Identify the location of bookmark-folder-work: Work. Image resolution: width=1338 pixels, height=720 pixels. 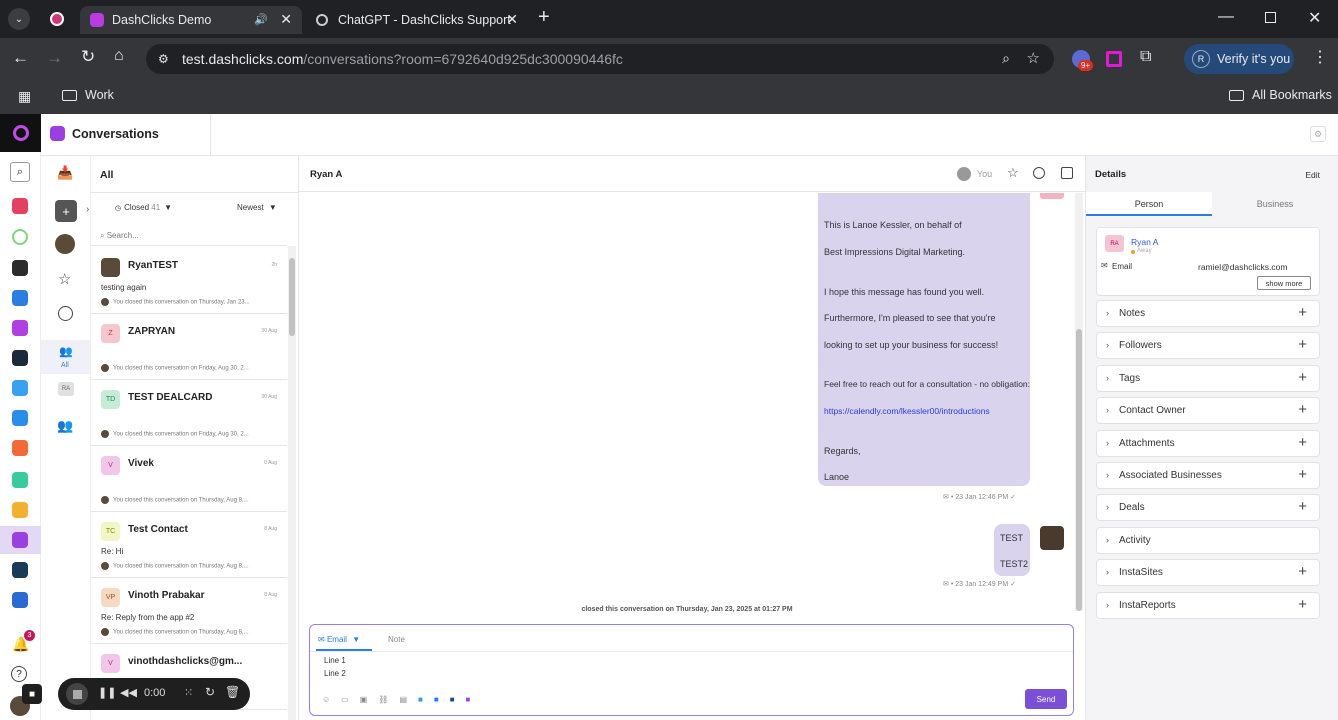
(88, 95).